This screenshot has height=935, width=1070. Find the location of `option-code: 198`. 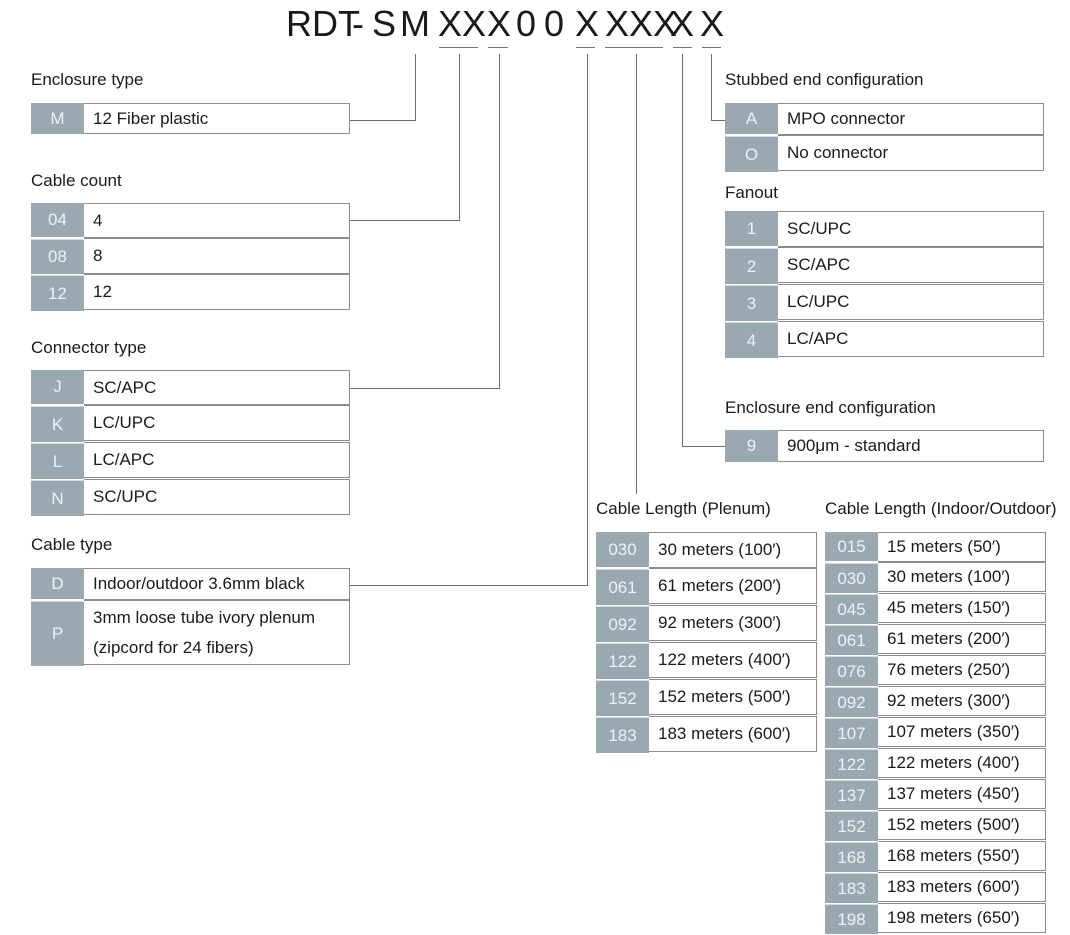

option-code: 198 is located at coordinates (851, 919).